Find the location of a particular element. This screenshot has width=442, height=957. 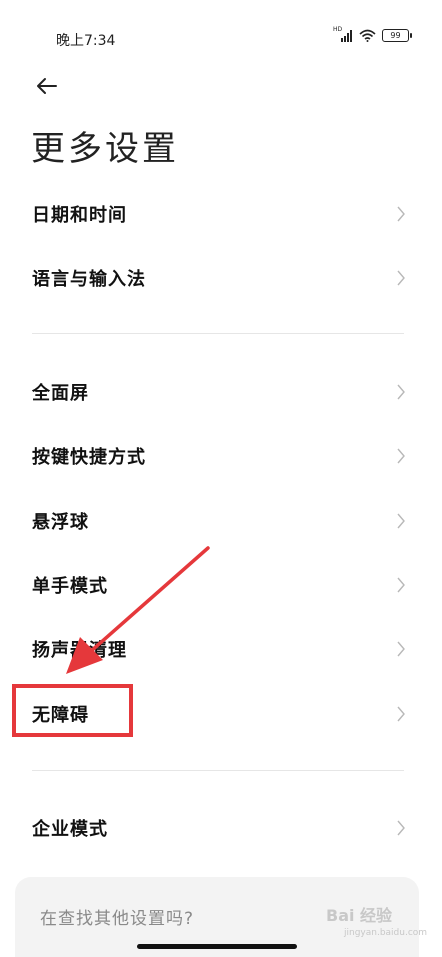

signal-hd-label: HD is located at coordinates (338, 29).